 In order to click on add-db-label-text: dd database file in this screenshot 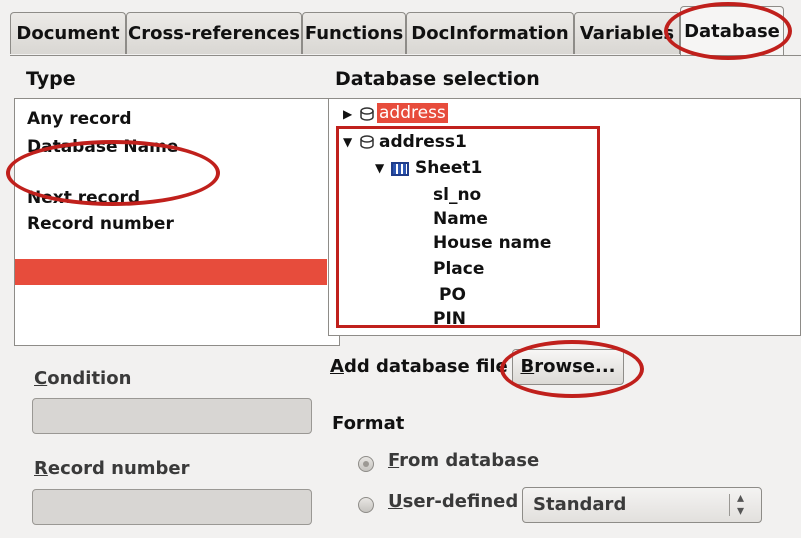, I will do `click(425, 366)`.